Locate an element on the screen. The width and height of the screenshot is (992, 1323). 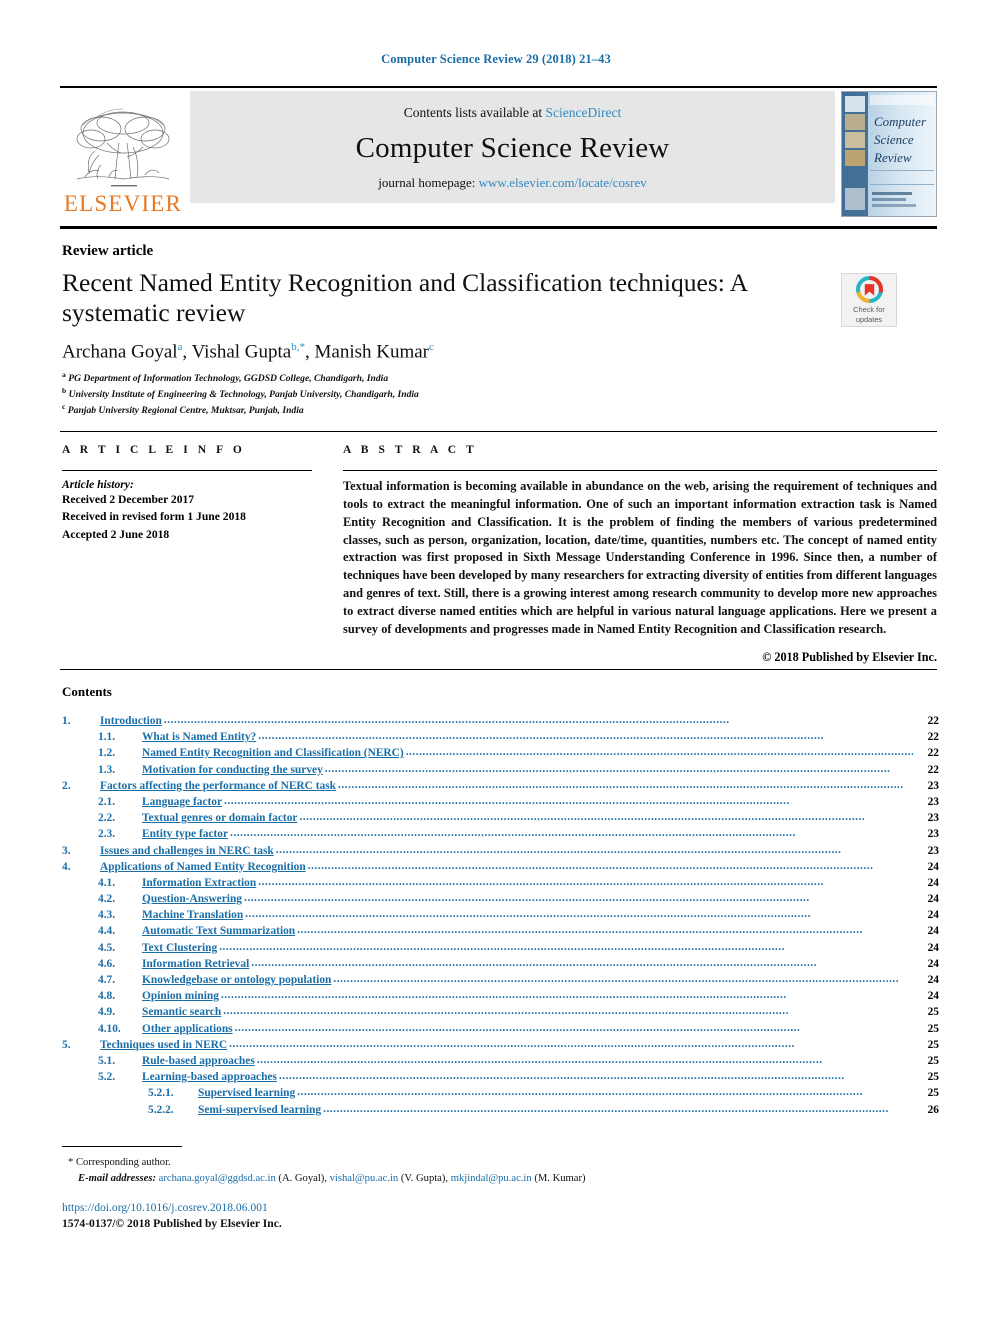
toc-entry-label: Text Clustering is located at coordinates (180, 948).